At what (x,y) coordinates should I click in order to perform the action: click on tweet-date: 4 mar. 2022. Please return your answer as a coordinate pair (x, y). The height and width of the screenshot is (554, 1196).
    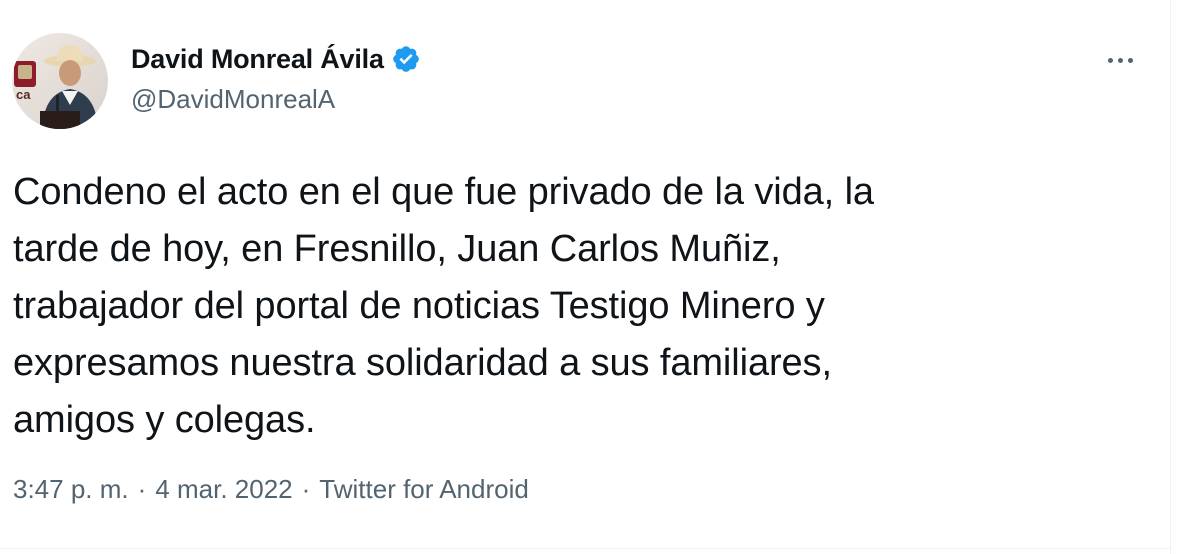
    Looking at the image, I should click on (223, 489).